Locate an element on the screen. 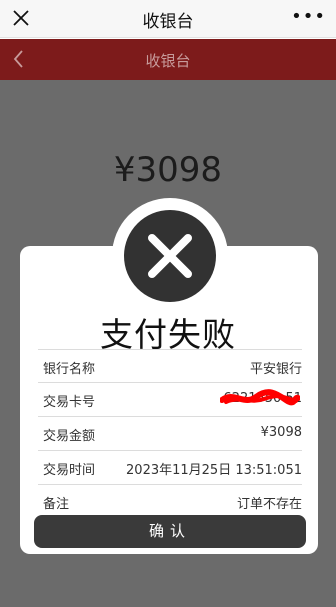 The width and height of the screenshot is (336, 607). row-label: 交易时间 is located at coordinates (69, 470).